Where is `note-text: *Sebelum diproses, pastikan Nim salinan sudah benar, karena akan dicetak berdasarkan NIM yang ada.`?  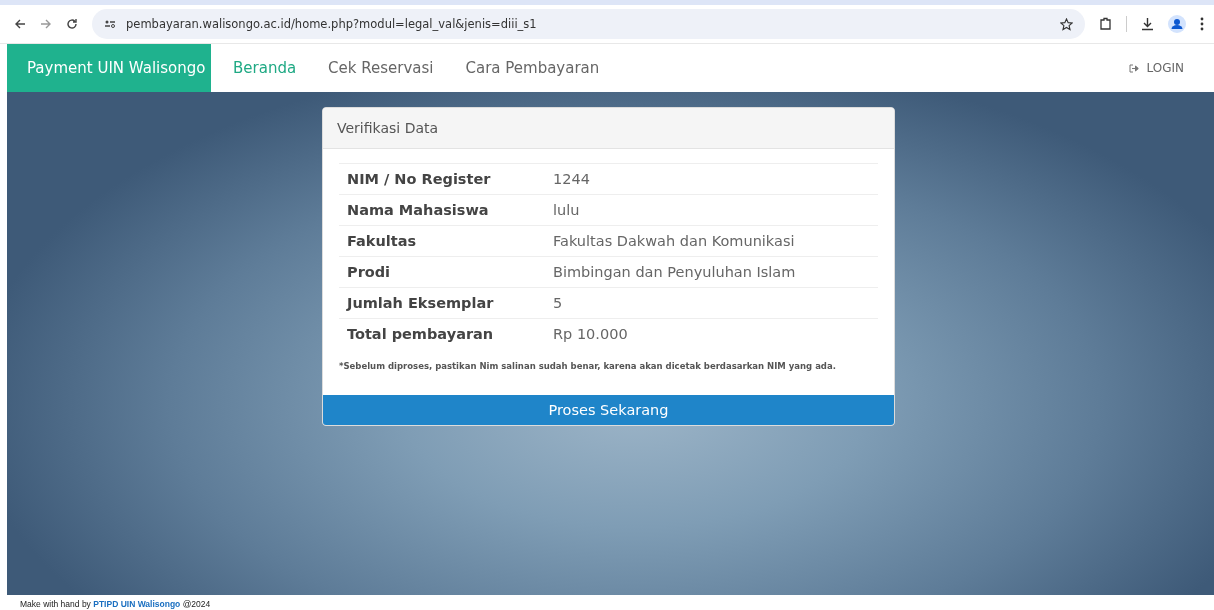 note-text: *Sebelum diproses, pastikan Nim salinan sudah benar, karena akan dicetak berdasarkan NIM yang ada. is located at coordinates (588, 366).